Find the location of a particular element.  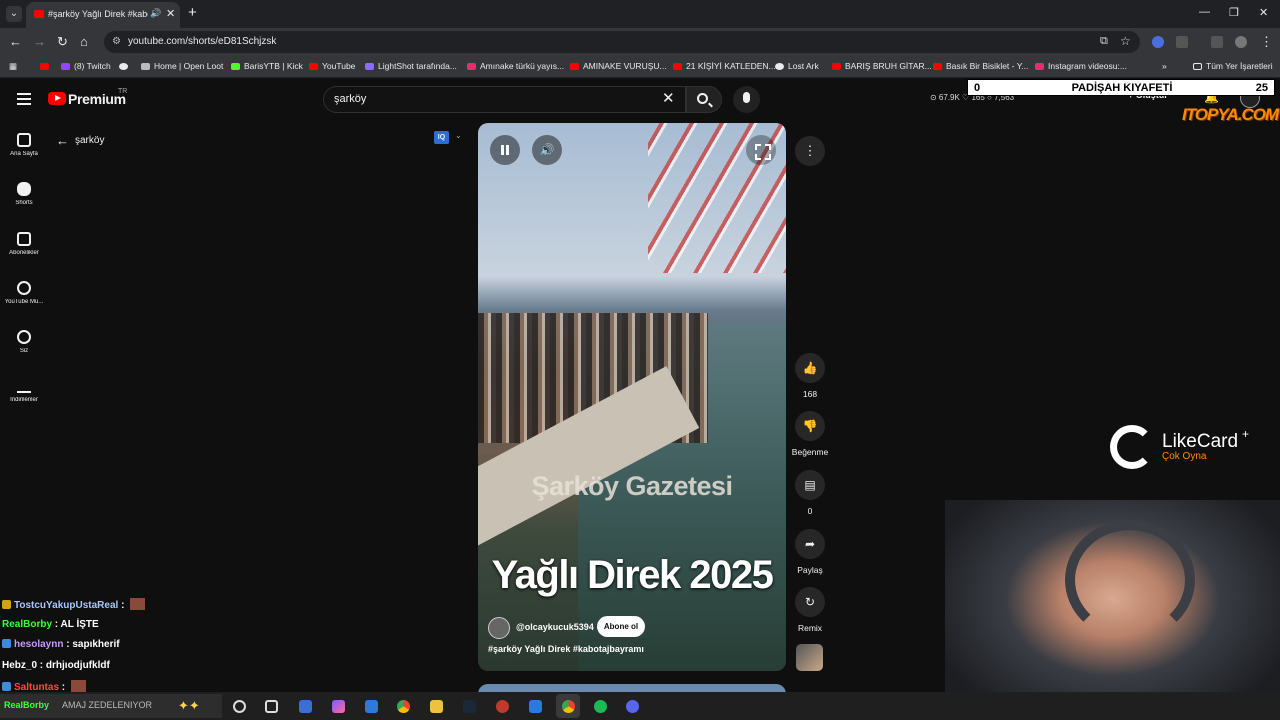

cortana-icon is located at coordinates (239, 706).